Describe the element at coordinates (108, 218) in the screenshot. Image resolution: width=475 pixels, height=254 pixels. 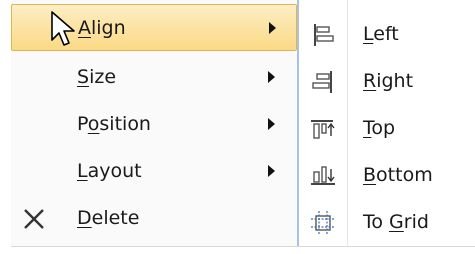
I see `menu-item-delete-label: Delete` at that location.